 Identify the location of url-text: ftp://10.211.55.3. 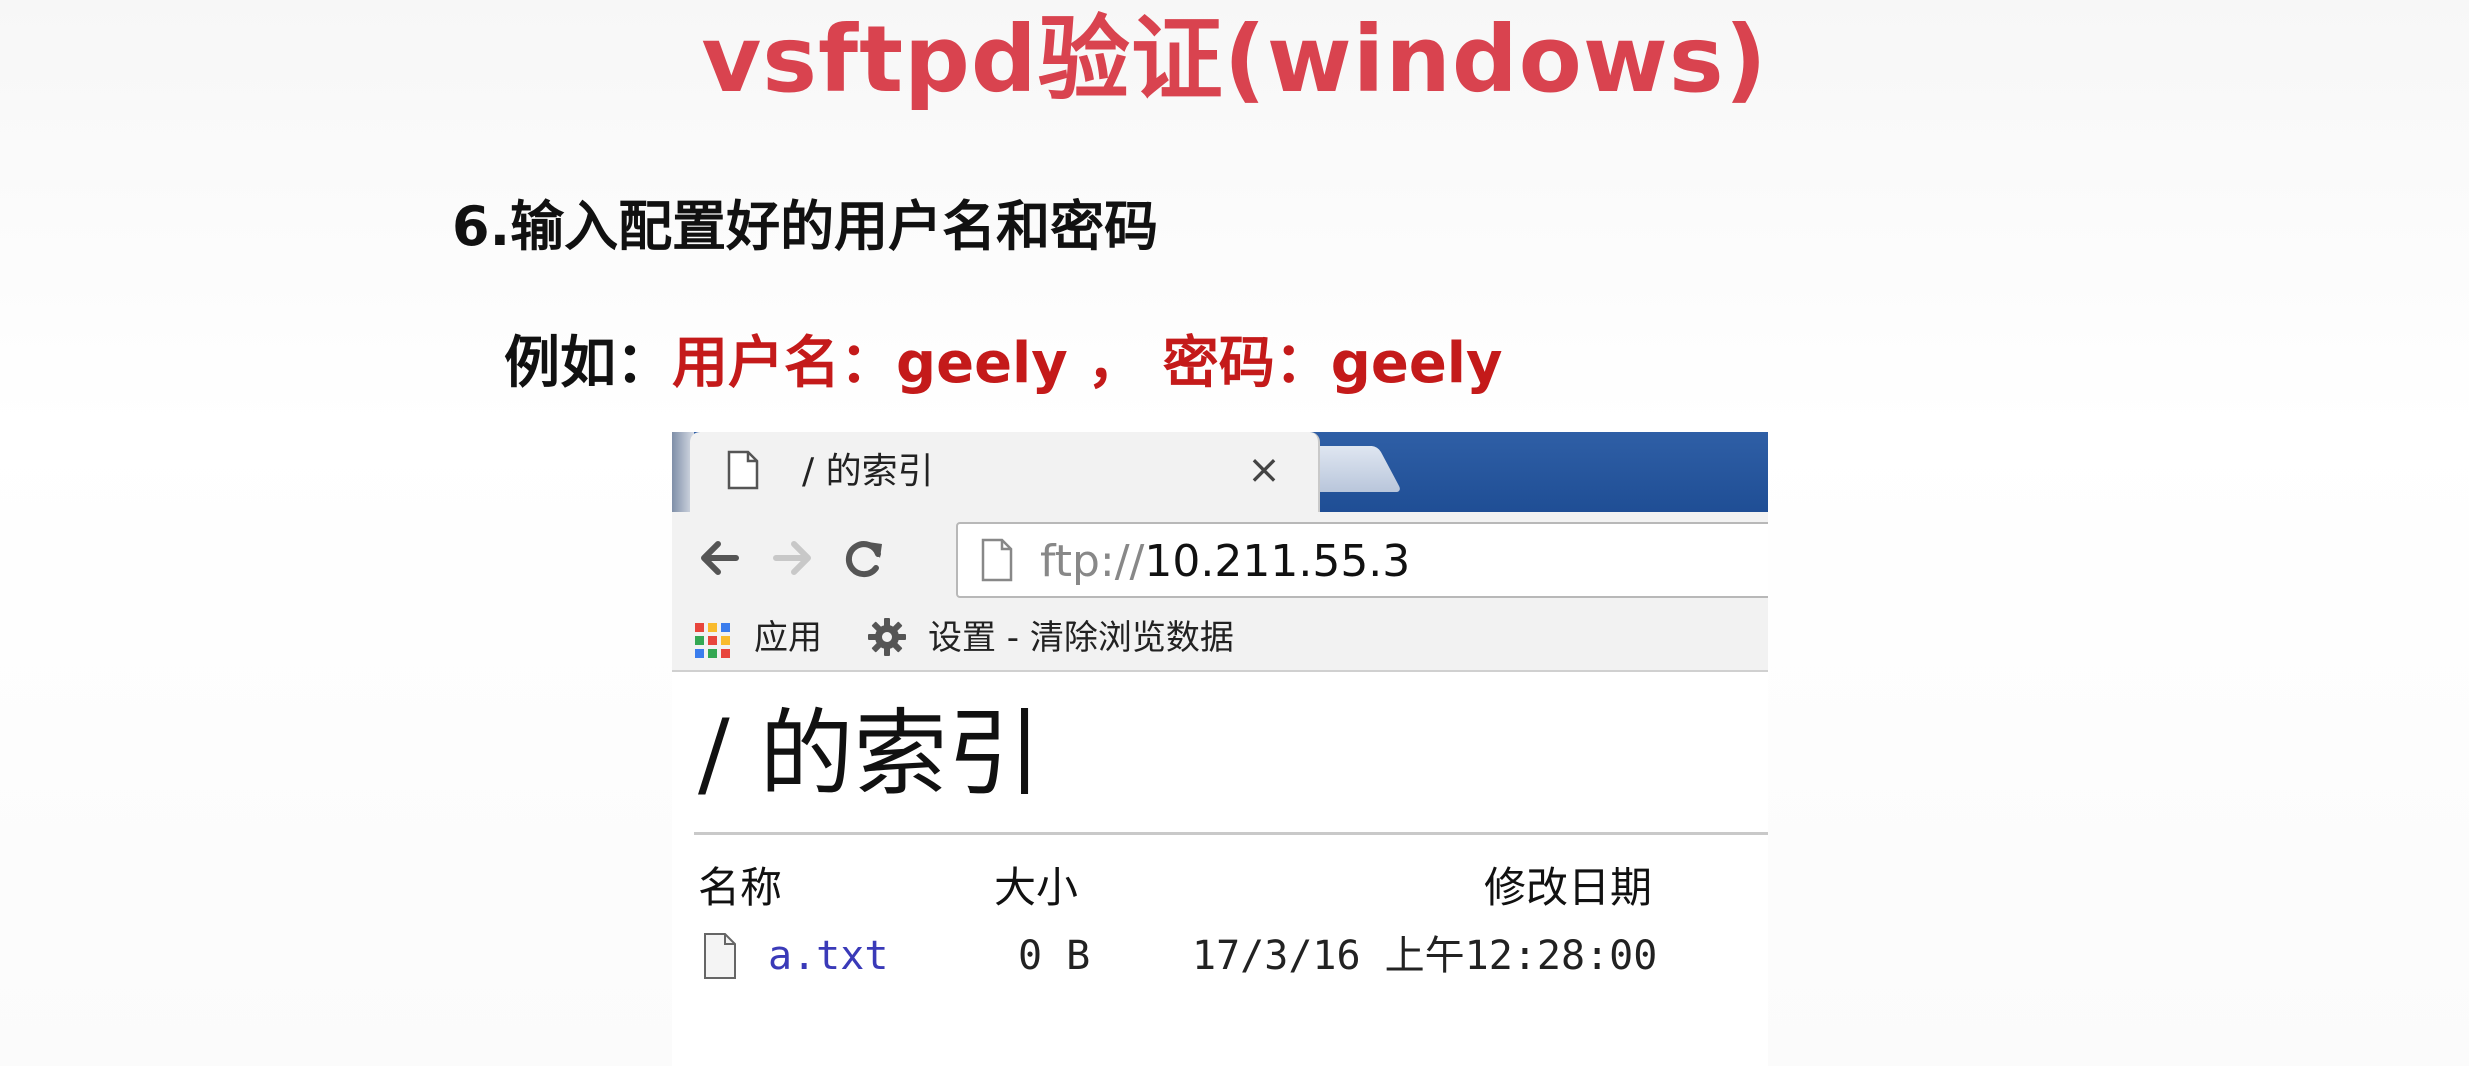
(1225, 562).